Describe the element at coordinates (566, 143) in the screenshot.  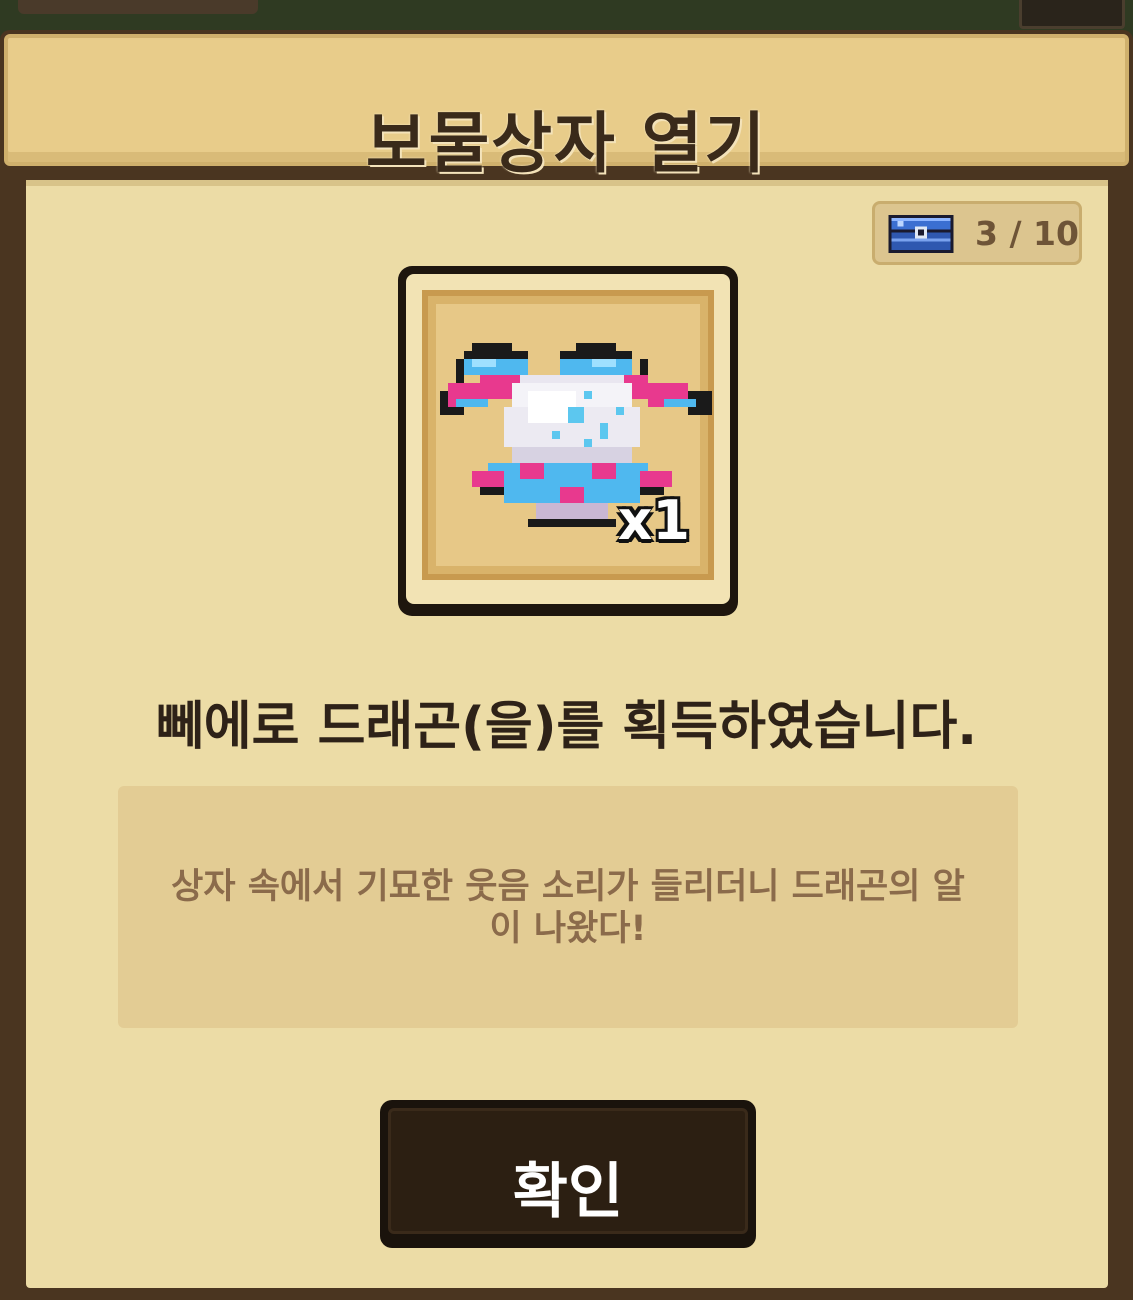
I see `dialog-title: 보물상자 열기` at that location.